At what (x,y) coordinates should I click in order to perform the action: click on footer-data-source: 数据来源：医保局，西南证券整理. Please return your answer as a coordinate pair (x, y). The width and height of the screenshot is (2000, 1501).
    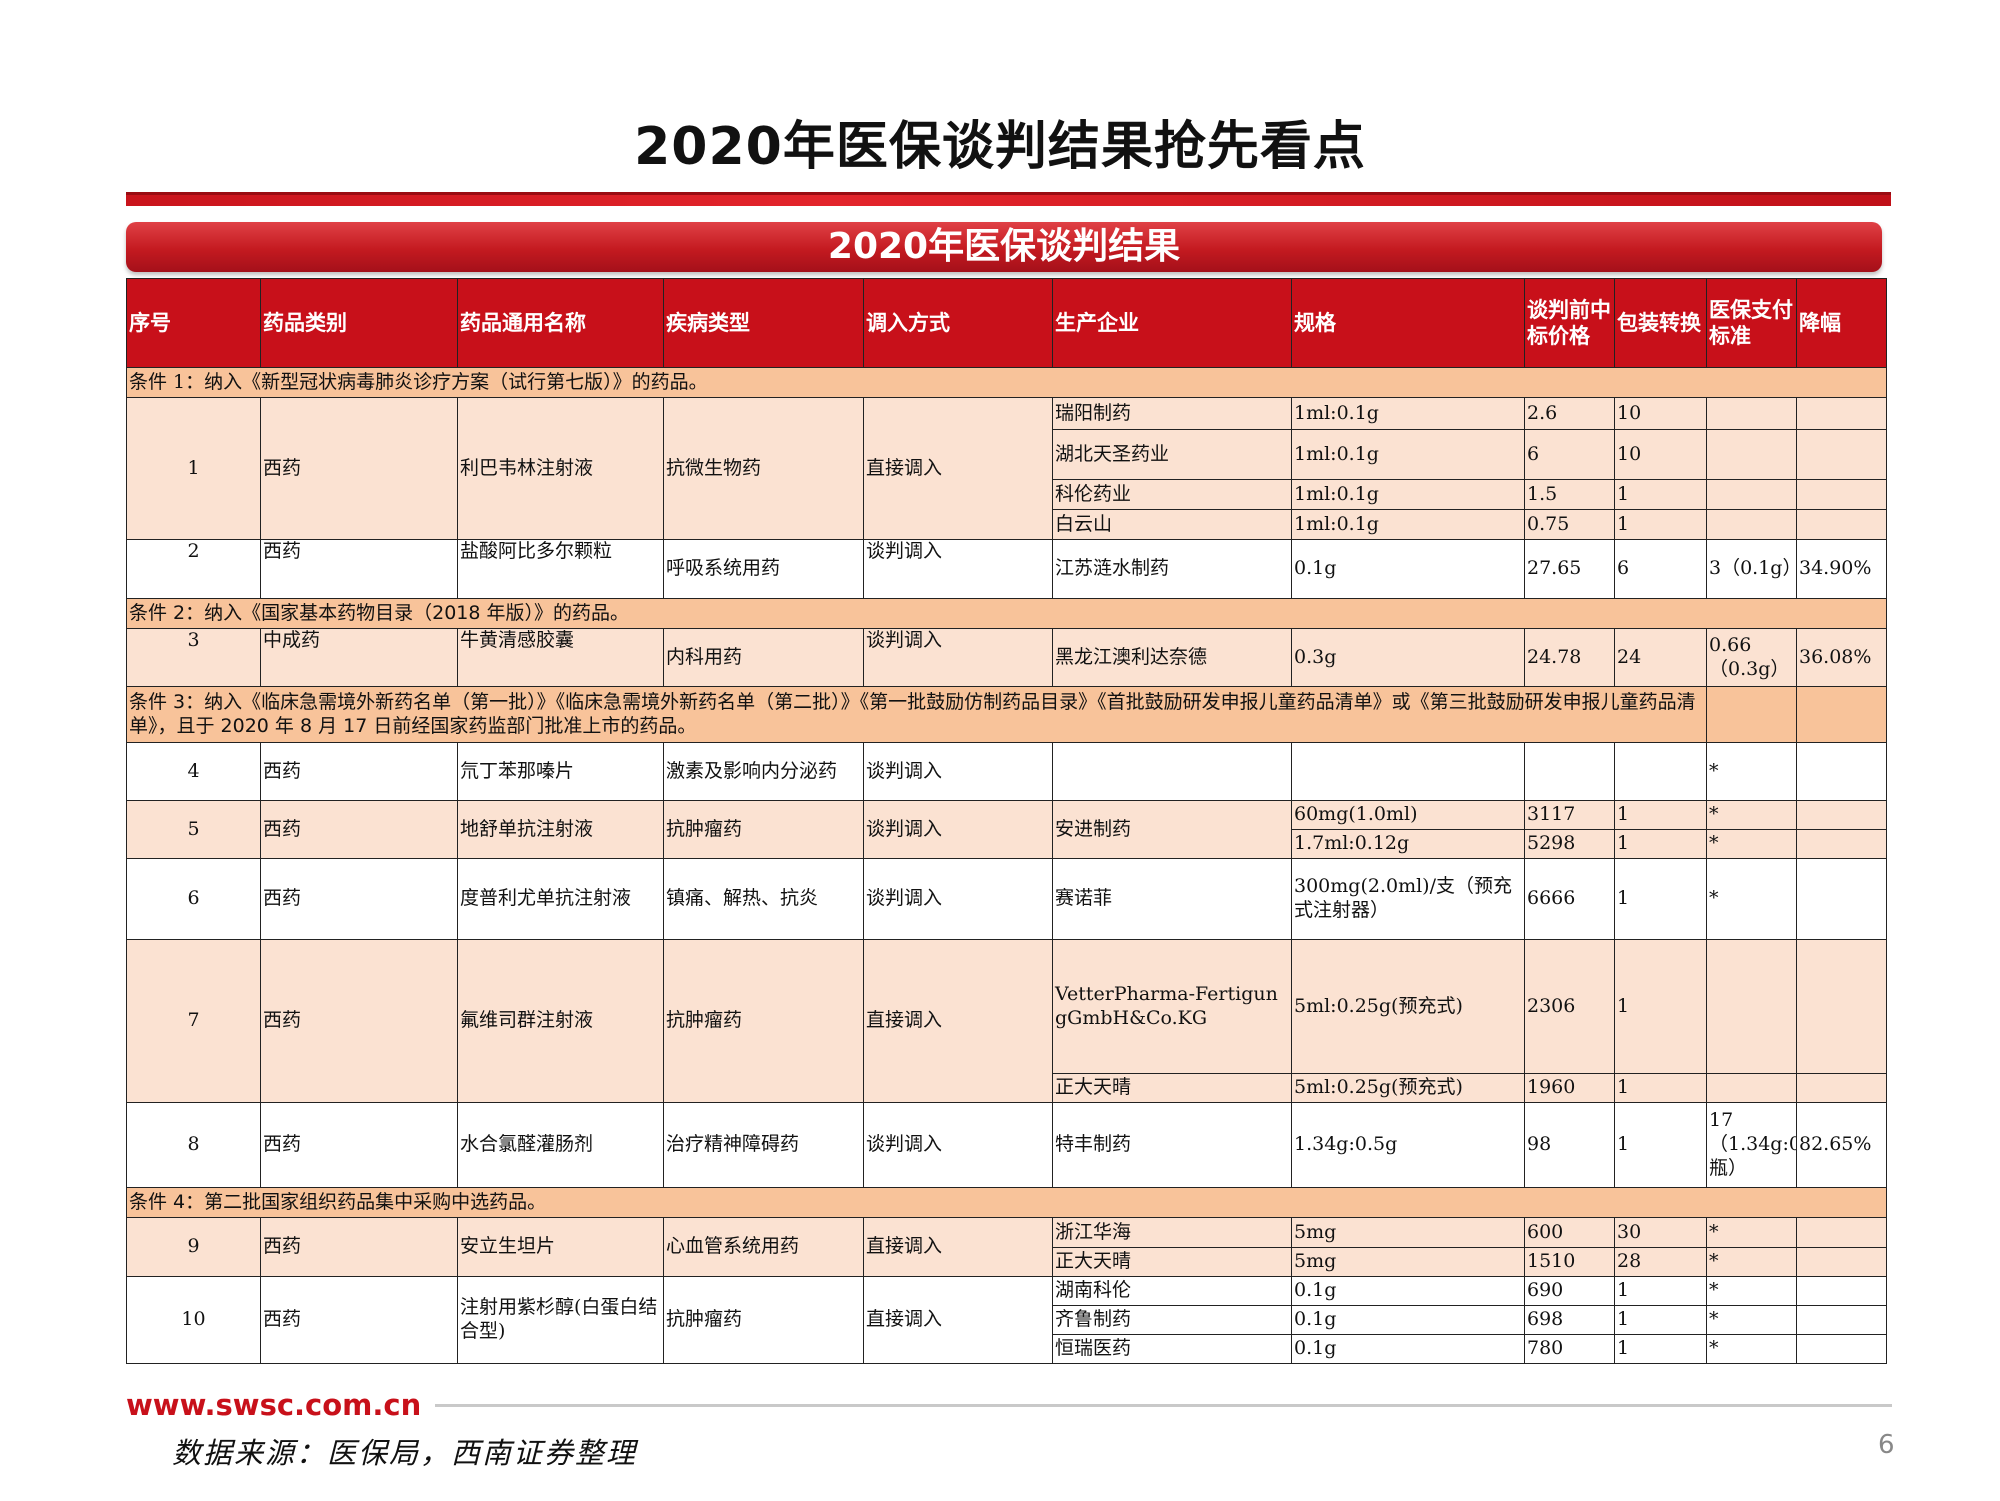
    Looking at the image, I should click on (405, 1453).